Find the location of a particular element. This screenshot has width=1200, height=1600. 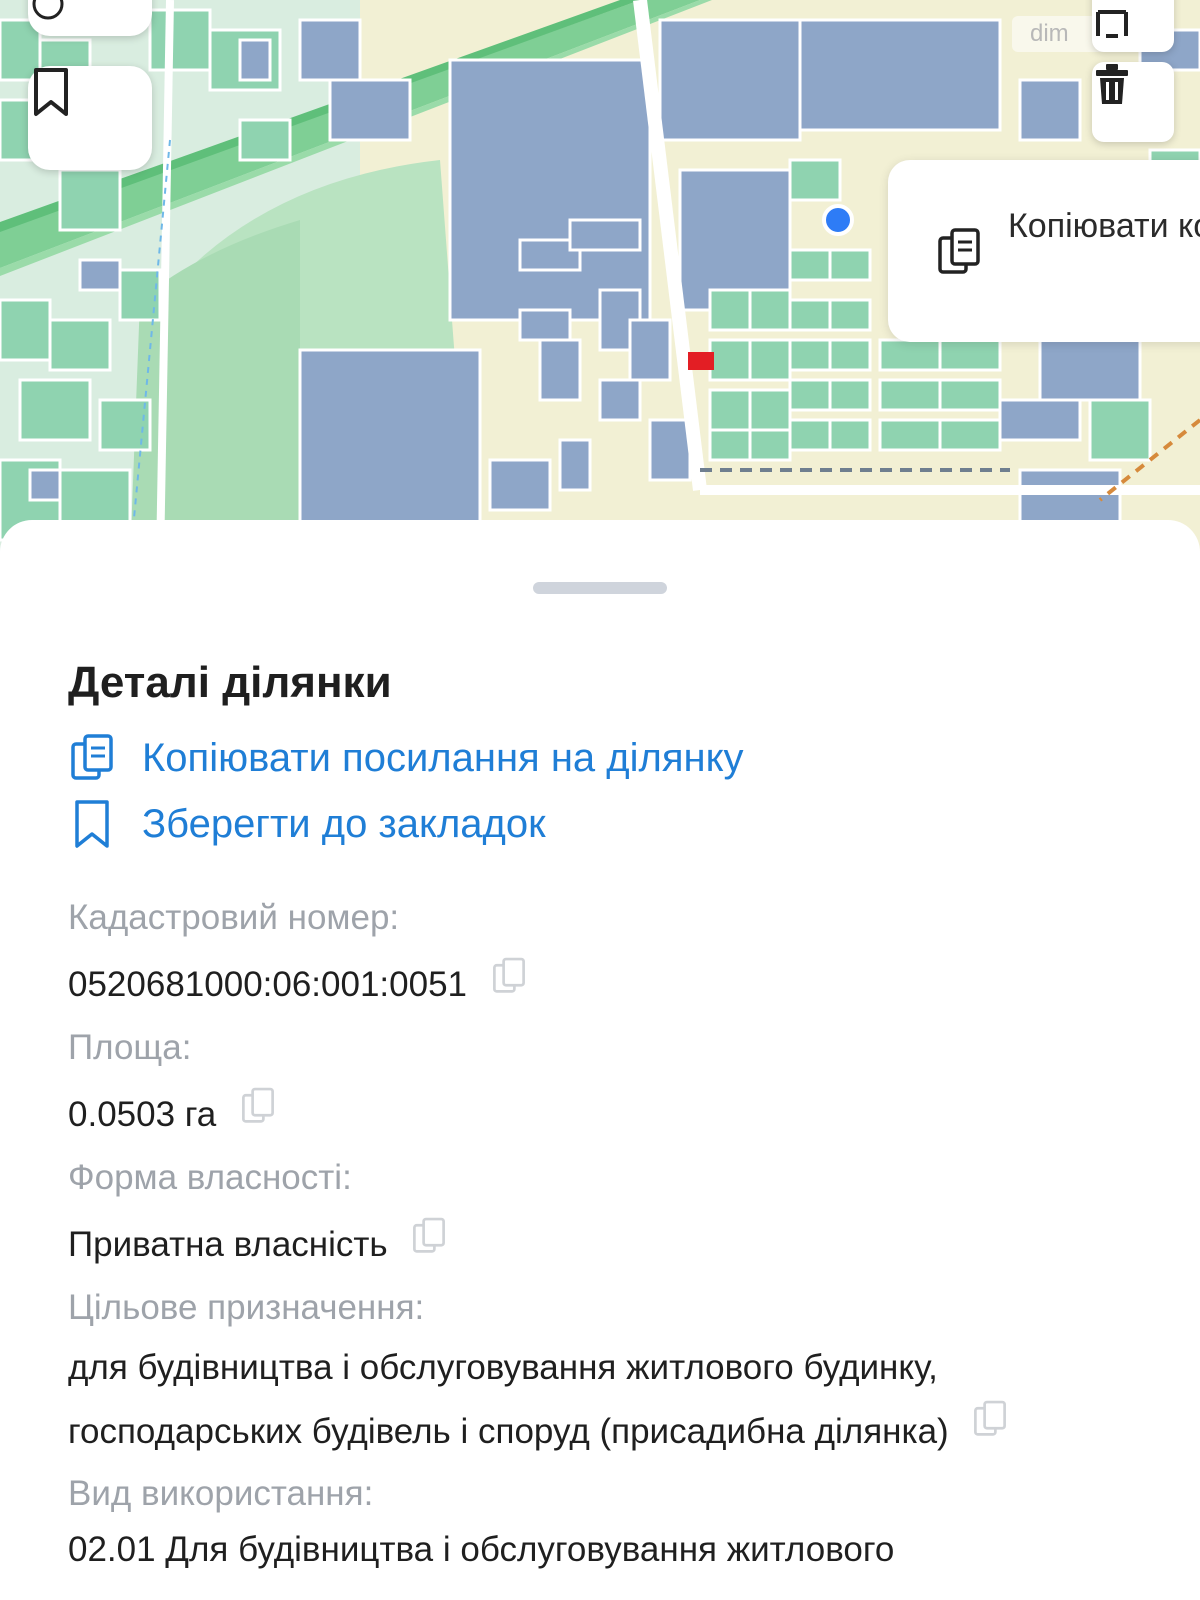

area-label: Площа: is located at coordinates (130, 1047).